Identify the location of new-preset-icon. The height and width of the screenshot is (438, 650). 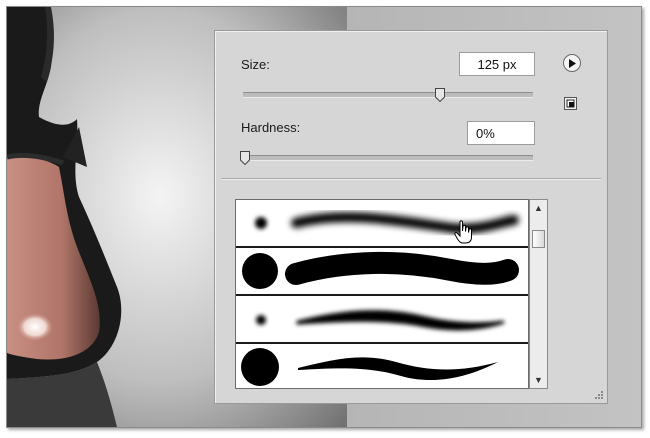
(570, 103).